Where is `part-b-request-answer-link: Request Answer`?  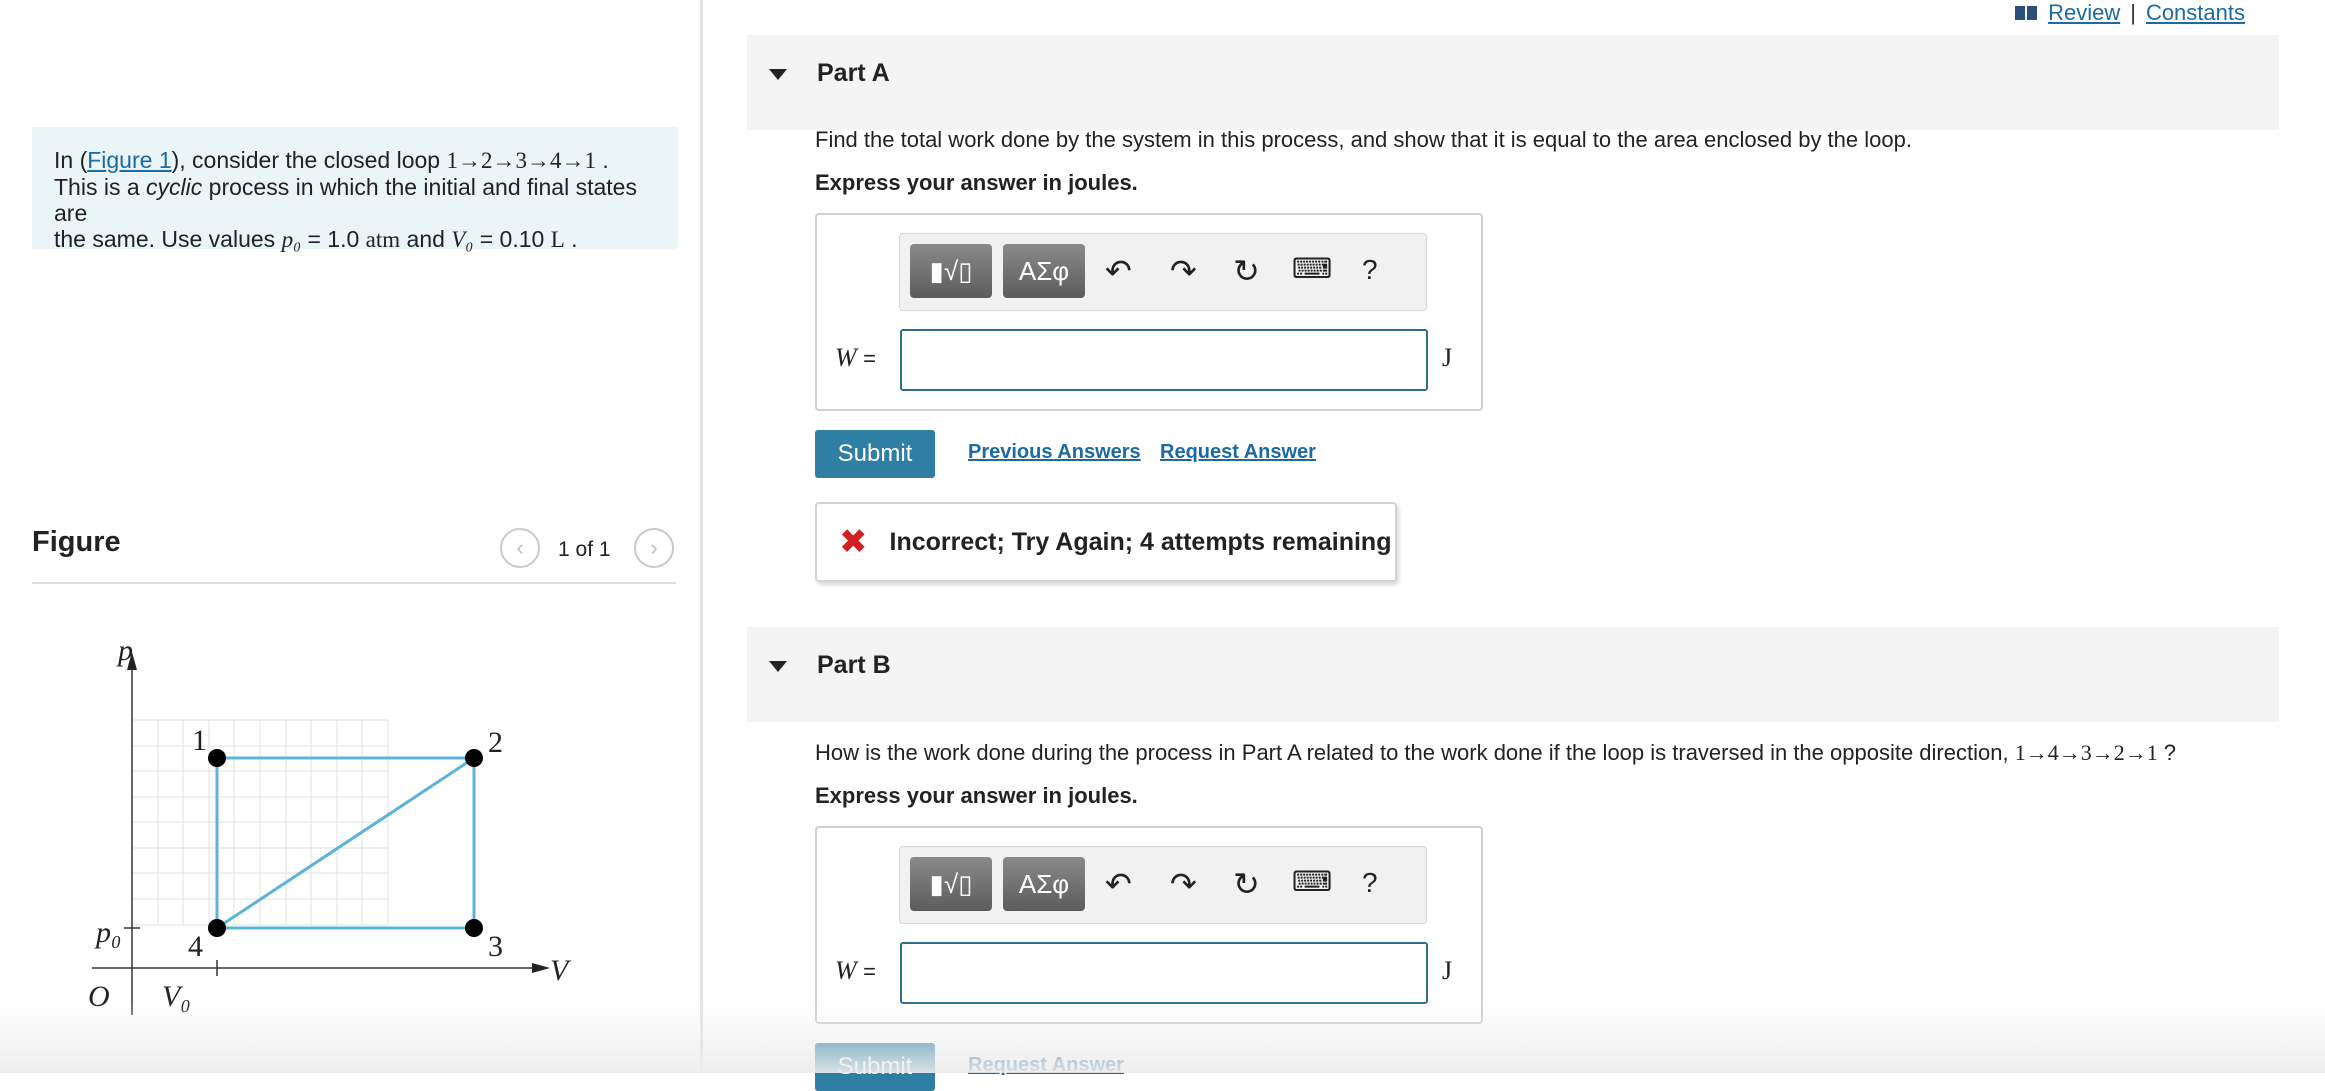
part-b-request-answer-link: Request Answer is located at coordinates (1046, 1065).